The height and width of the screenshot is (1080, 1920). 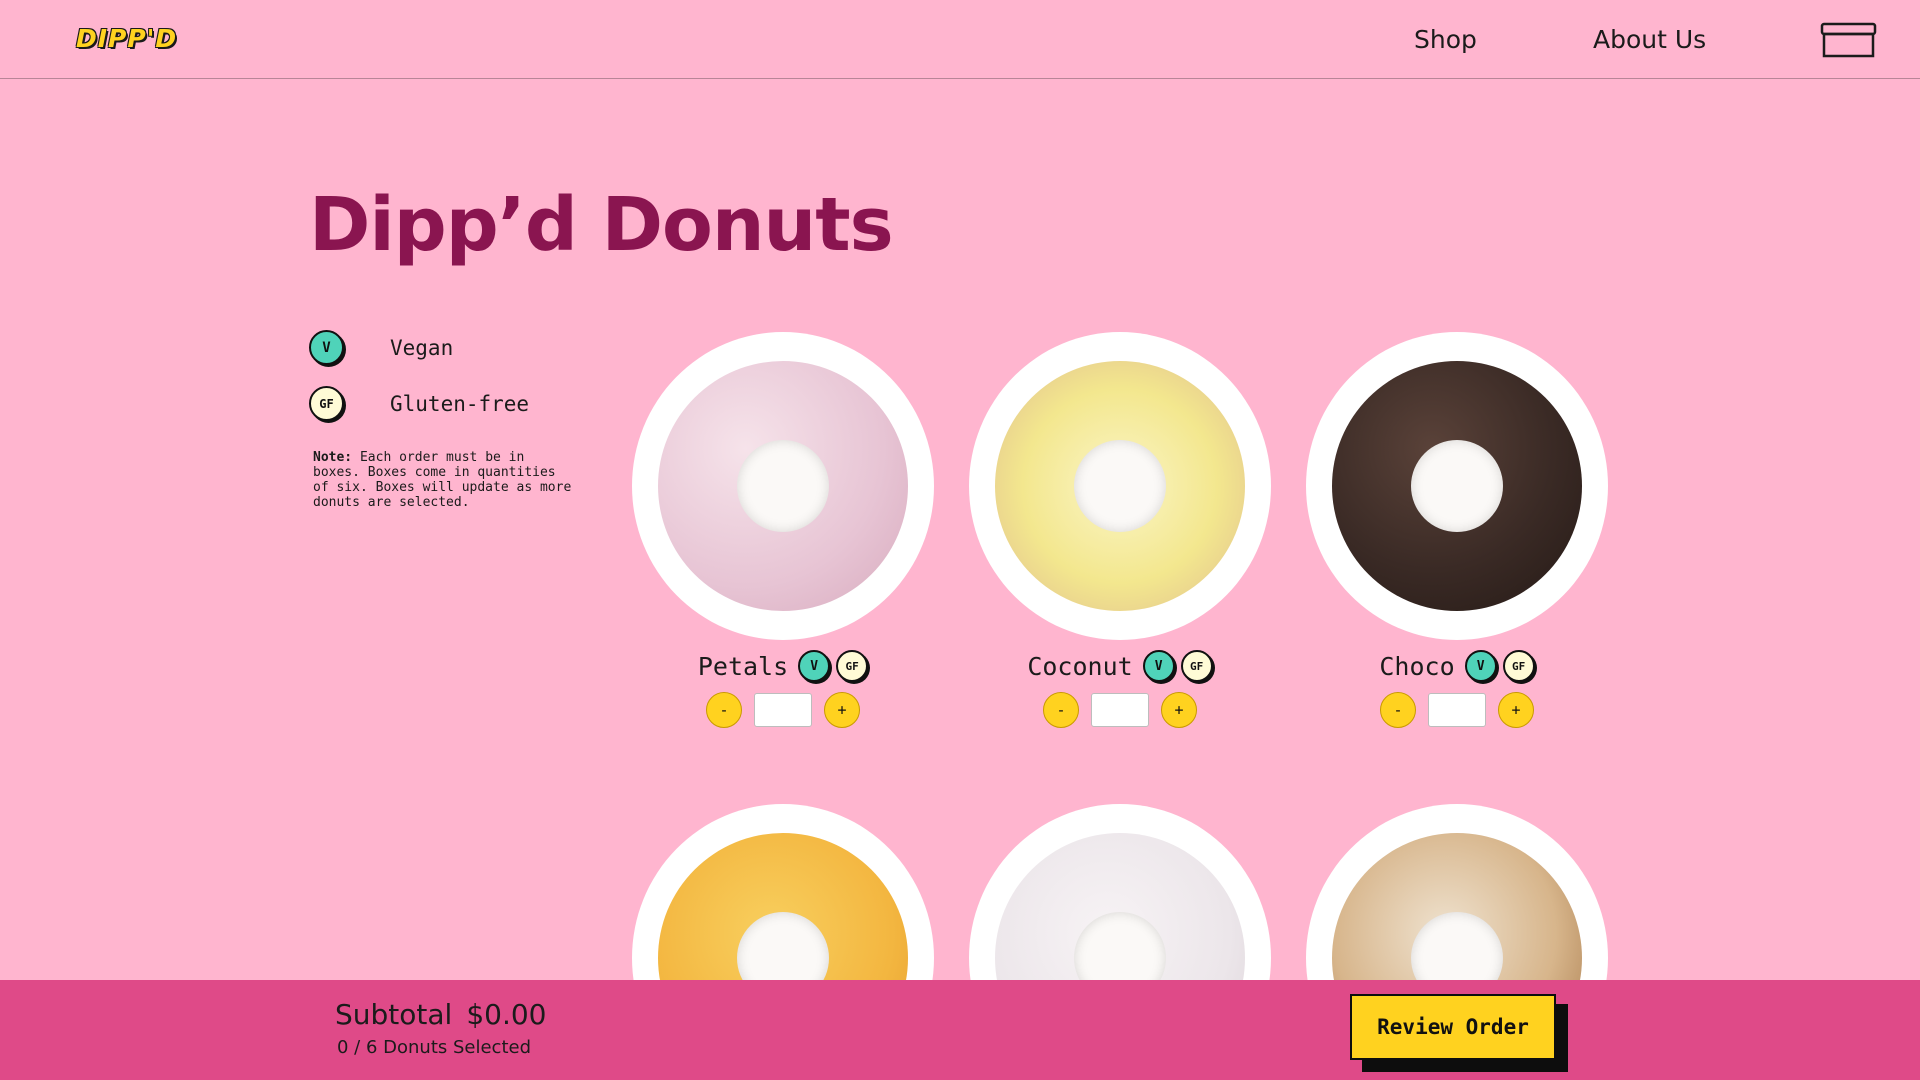 What do you see at coordinates (381, 347) in the screenshot?
I see `legend-vegan: V Vegan` at bounding box center [381, 347].